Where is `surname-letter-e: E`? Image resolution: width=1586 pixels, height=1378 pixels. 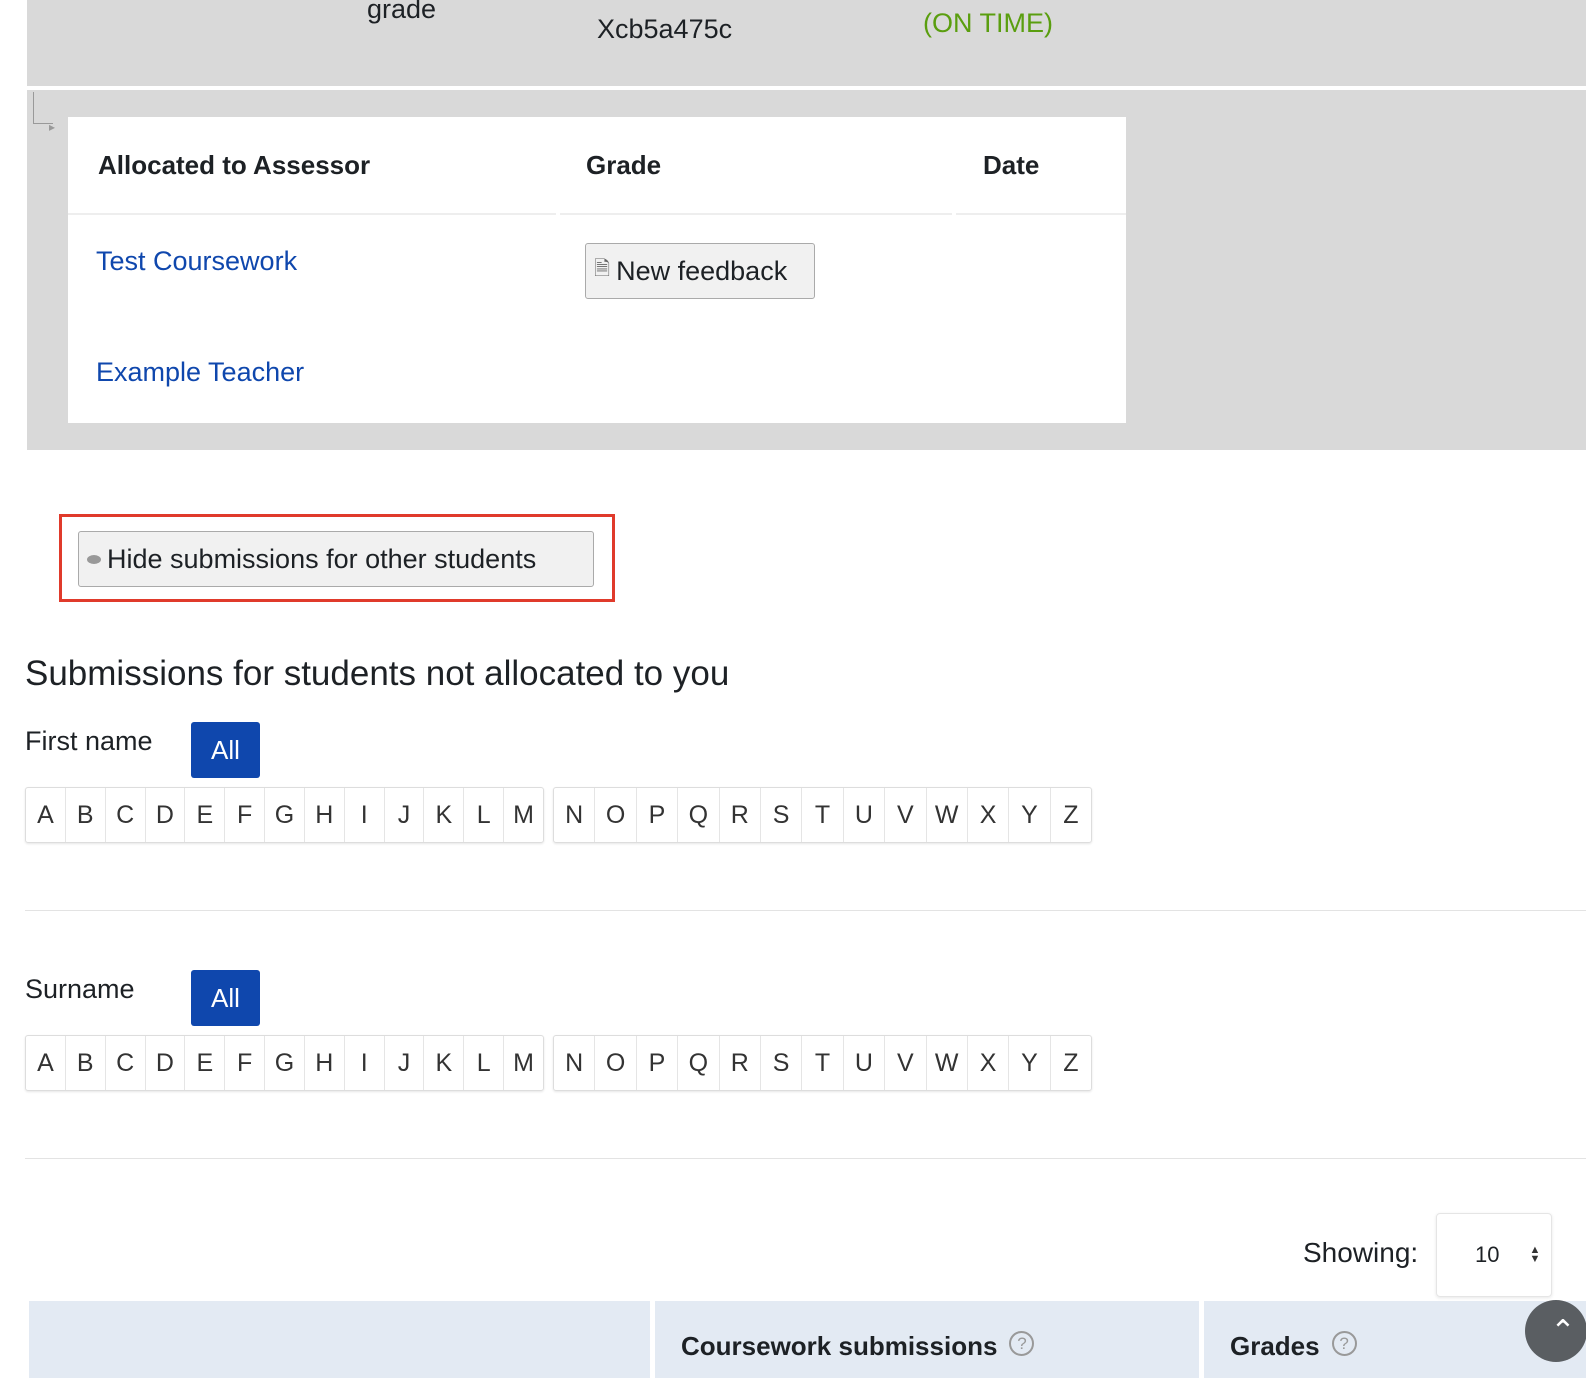 surname-letter-e: E is located at coordinates (205, 1063).